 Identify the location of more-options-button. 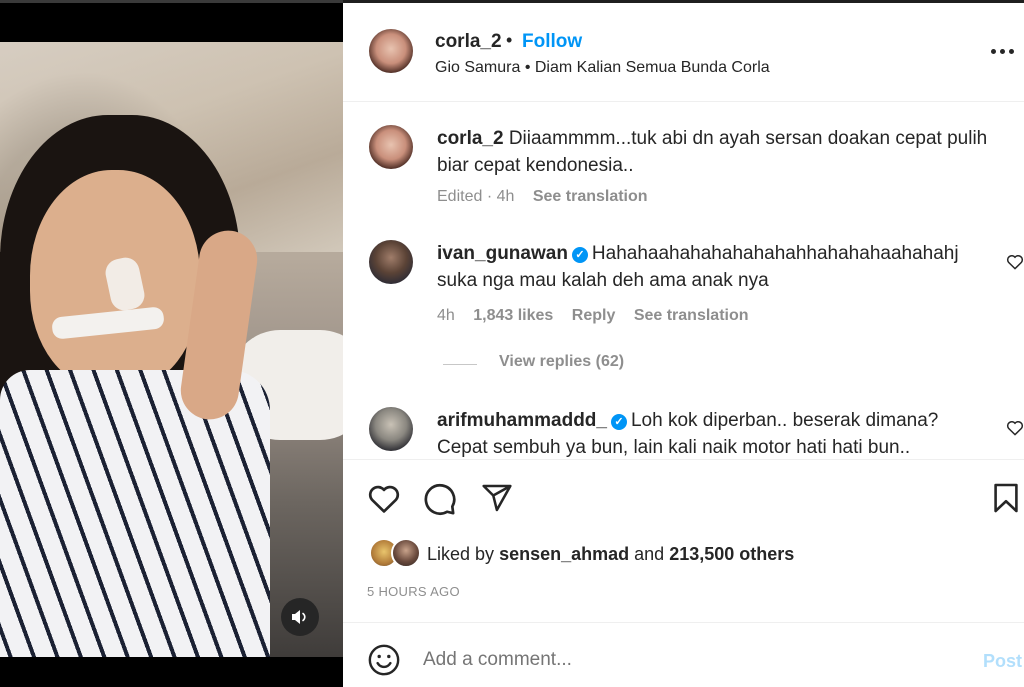
(1004, 51).